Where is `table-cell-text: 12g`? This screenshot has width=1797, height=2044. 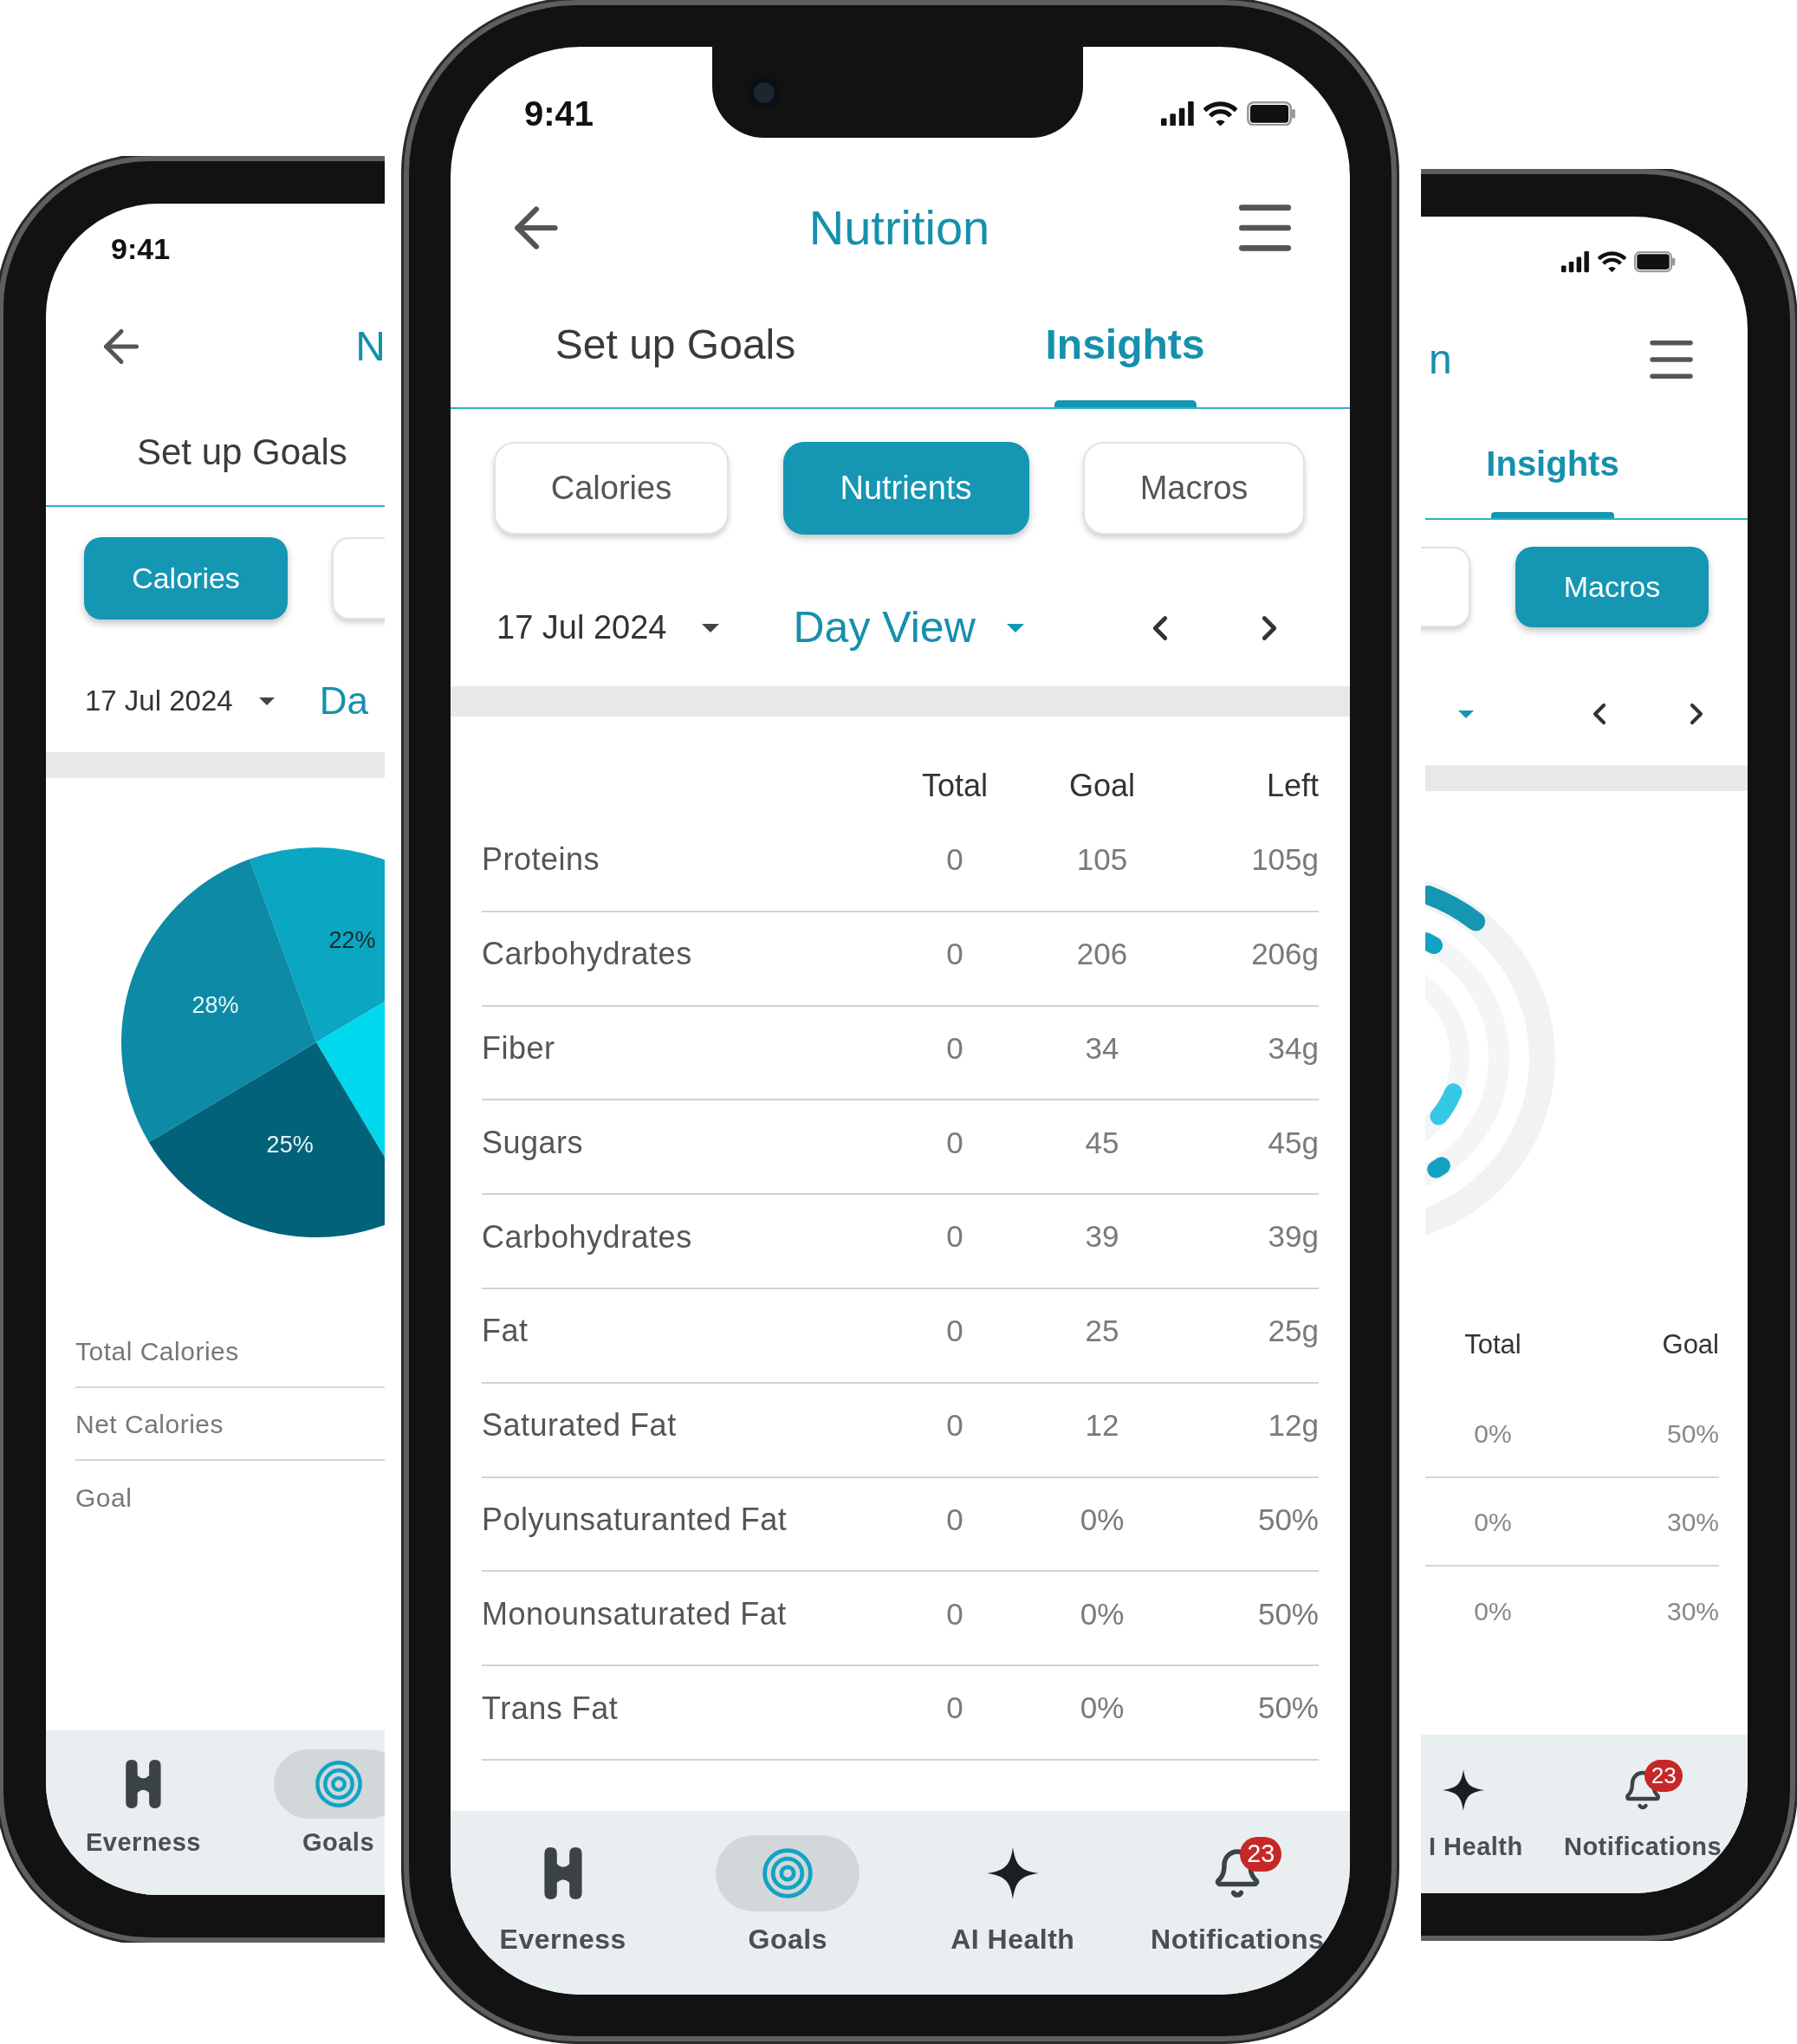
table-cell-text: 12g is located at coordinates (1293, 1425).